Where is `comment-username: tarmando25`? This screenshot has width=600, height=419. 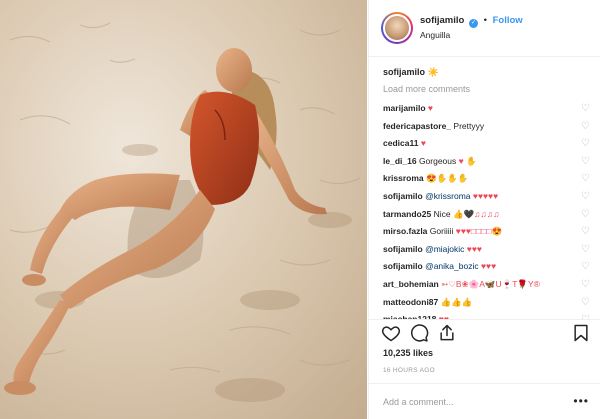 comment-username: tarmando25 is located at coordinates (407, 214).